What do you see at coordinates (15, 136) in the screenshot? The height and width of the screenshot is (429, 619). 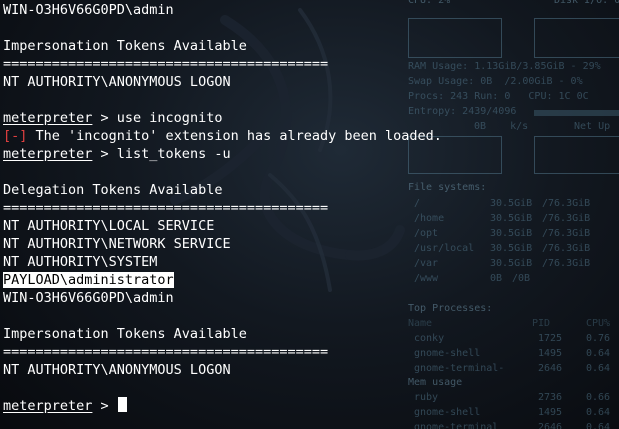 I see `error-tag: [-]` at bounding box center [15, 136].